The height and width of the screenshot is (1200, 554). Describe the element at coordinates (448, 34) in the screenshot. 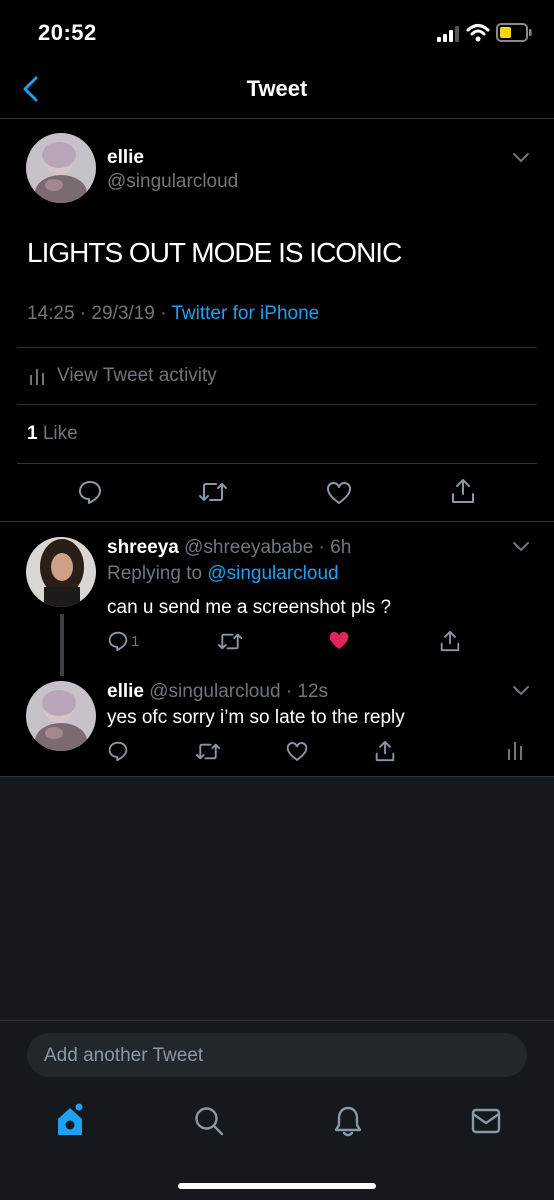

I see `signal-icon` at that location.